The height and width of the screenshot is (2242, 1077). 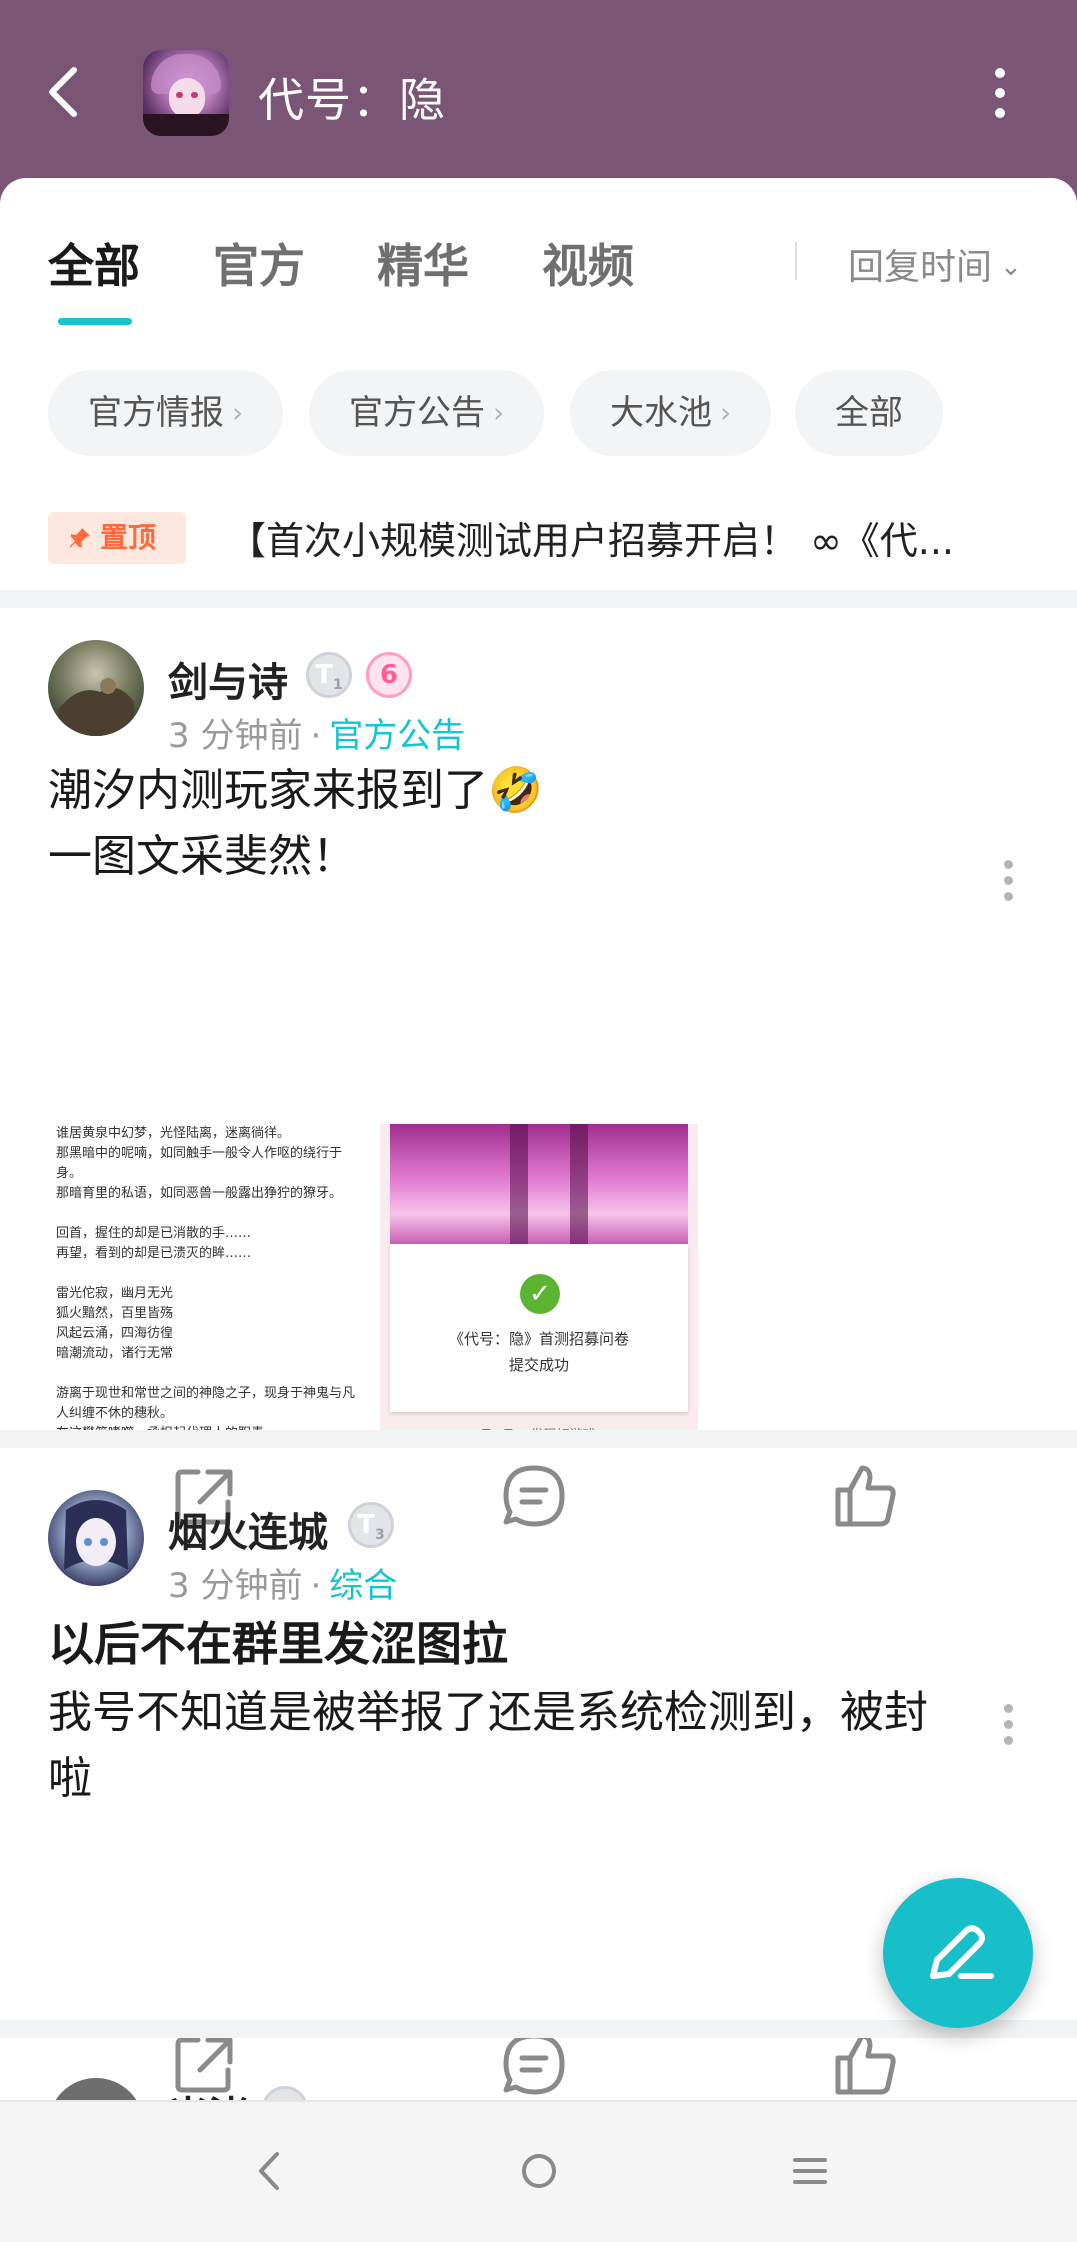 I want to click on sort-label: 回复时间, so click(x=920, y=267).